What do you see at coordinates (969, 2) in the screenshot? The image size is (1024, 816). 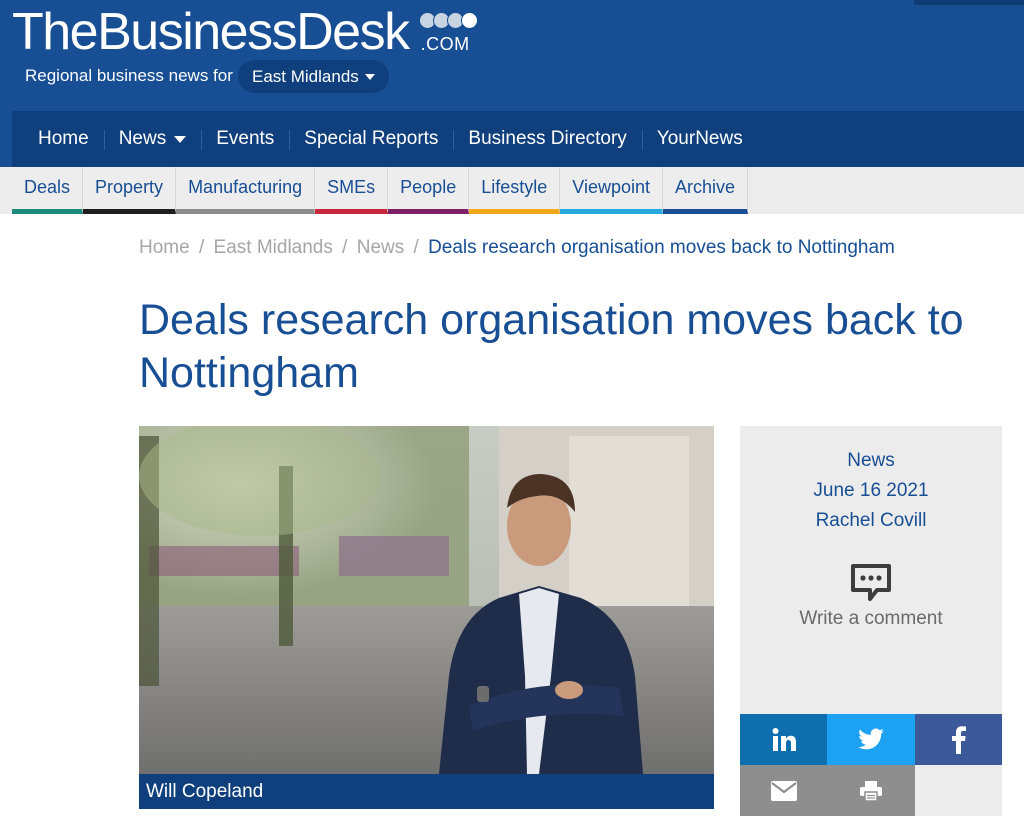 I see `header-strip` at bounding box center [969, 2].